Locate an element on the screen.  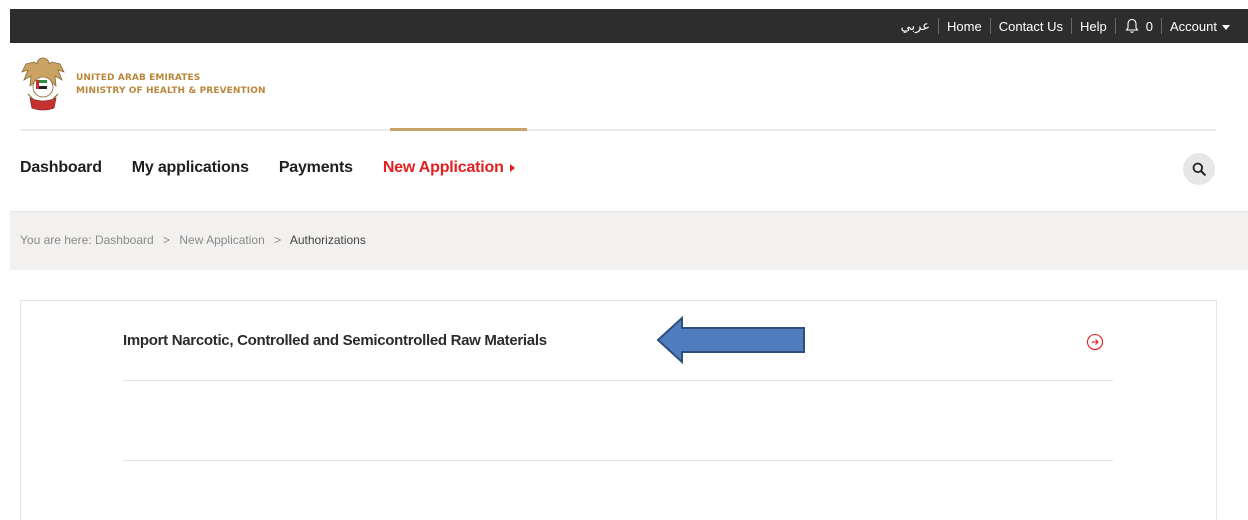
search-icon is located at coordinates (1199, 169).